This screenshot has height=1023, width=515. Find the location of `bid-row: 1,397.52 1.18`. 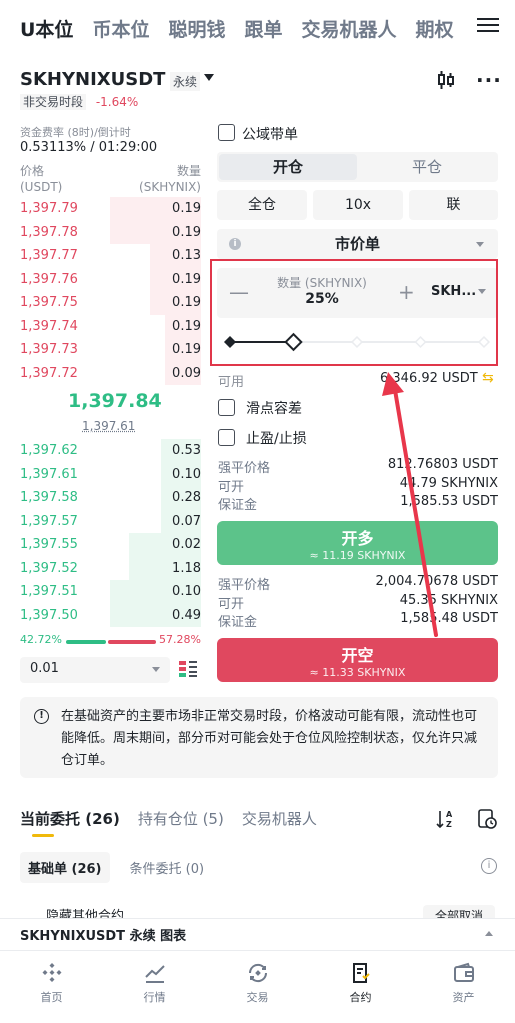

bid-row: 1,397.52 1.18 is located at coordinates (110, 569).